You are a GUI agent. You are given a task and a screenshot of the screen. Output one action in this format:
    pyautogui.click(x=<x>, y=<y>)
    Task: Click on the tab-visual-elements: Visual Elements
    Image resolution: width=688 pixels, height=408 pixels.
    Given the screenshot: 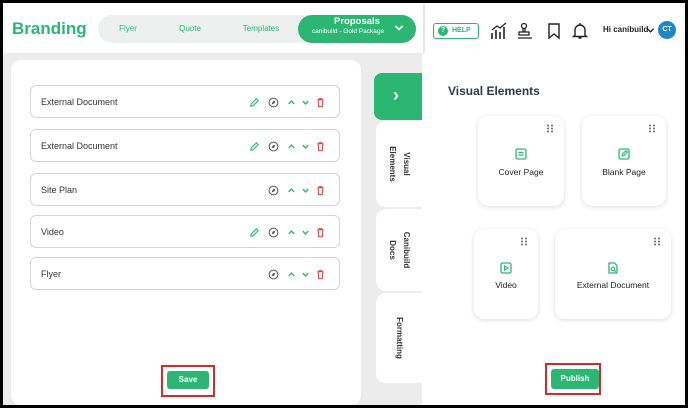 What is the action you would take?
    pyautogui.click(x=399, y=164)
    